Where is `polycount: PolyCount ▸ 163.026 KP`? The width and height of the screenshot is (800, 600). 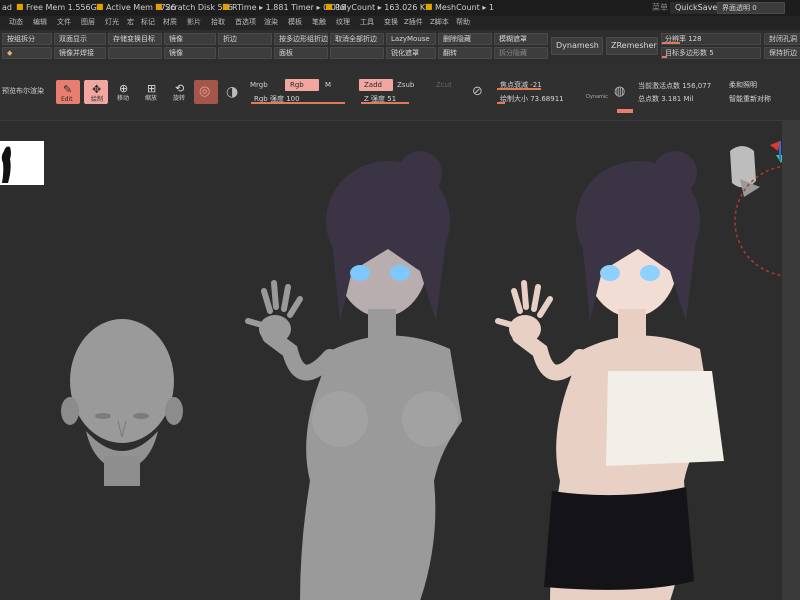
polycount: PolyCount ▸ 163.026 KP is located at coordinates (382, 7).